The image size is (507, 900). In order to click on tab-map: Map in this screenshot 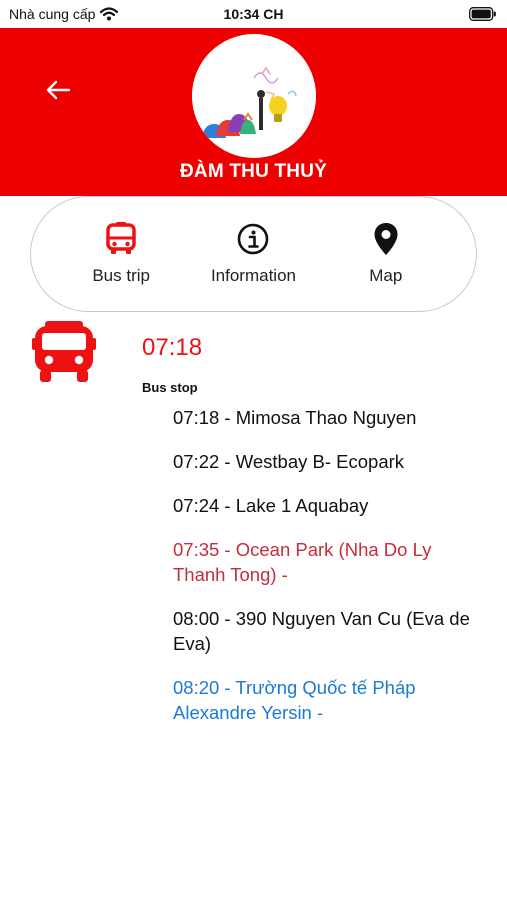, I will do `click(386, 254)`.